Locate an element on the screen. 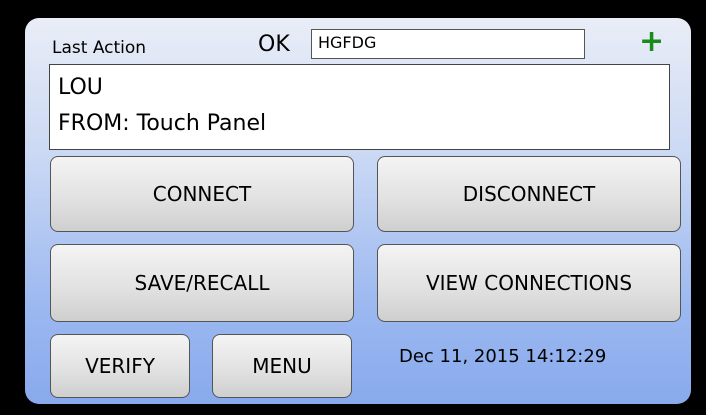  connect-button-label: CONNECT is located at coordinates (202, 194).